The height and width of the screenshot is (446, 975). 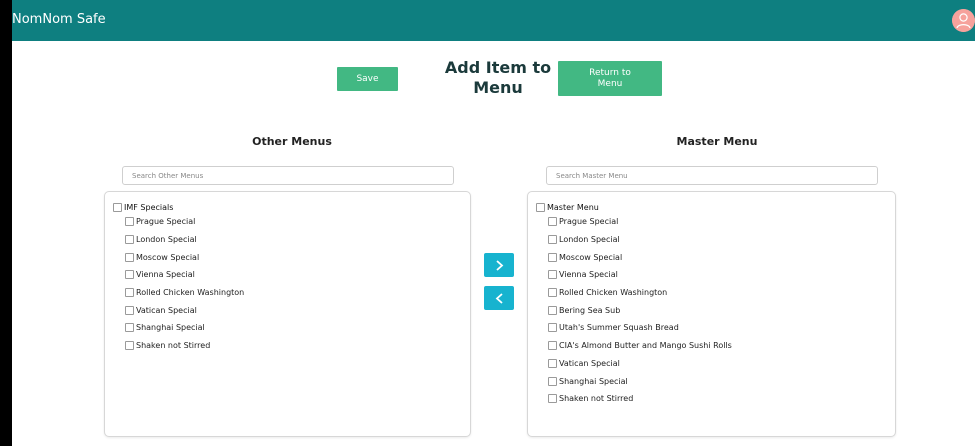 I want to click on page-title: Add Item to Menu, so click(x=498, y=77).